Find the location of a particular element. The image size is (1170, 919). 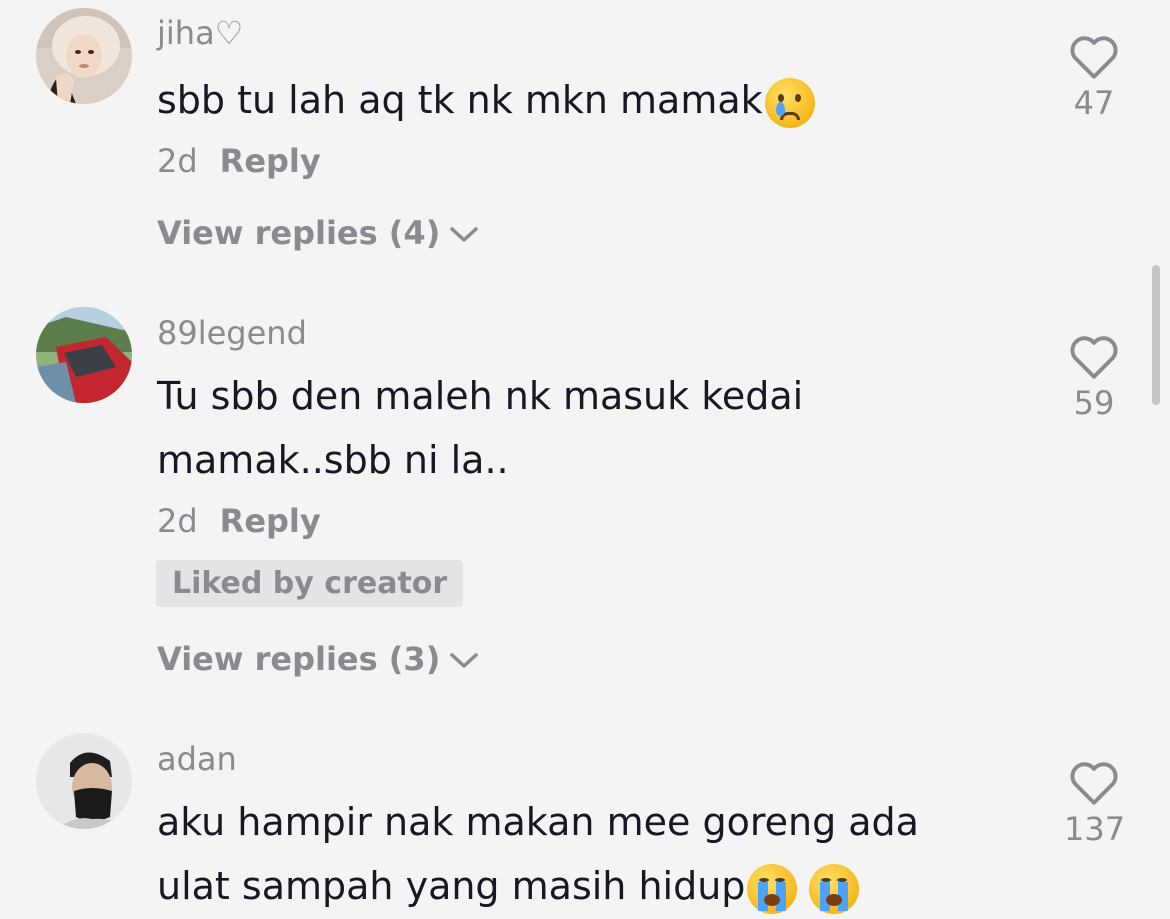

comment-text-line: mamak..sbb ni la.. is located at coordinates (333, 460).